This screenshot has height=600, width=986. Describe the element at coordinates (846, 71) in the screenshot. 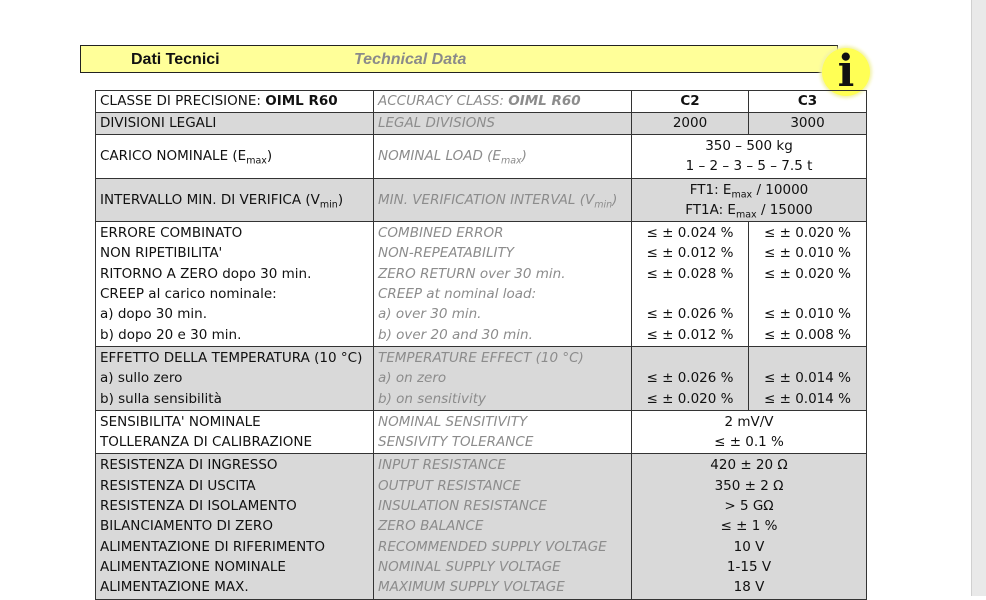

I see `info-icon: i` at that location.